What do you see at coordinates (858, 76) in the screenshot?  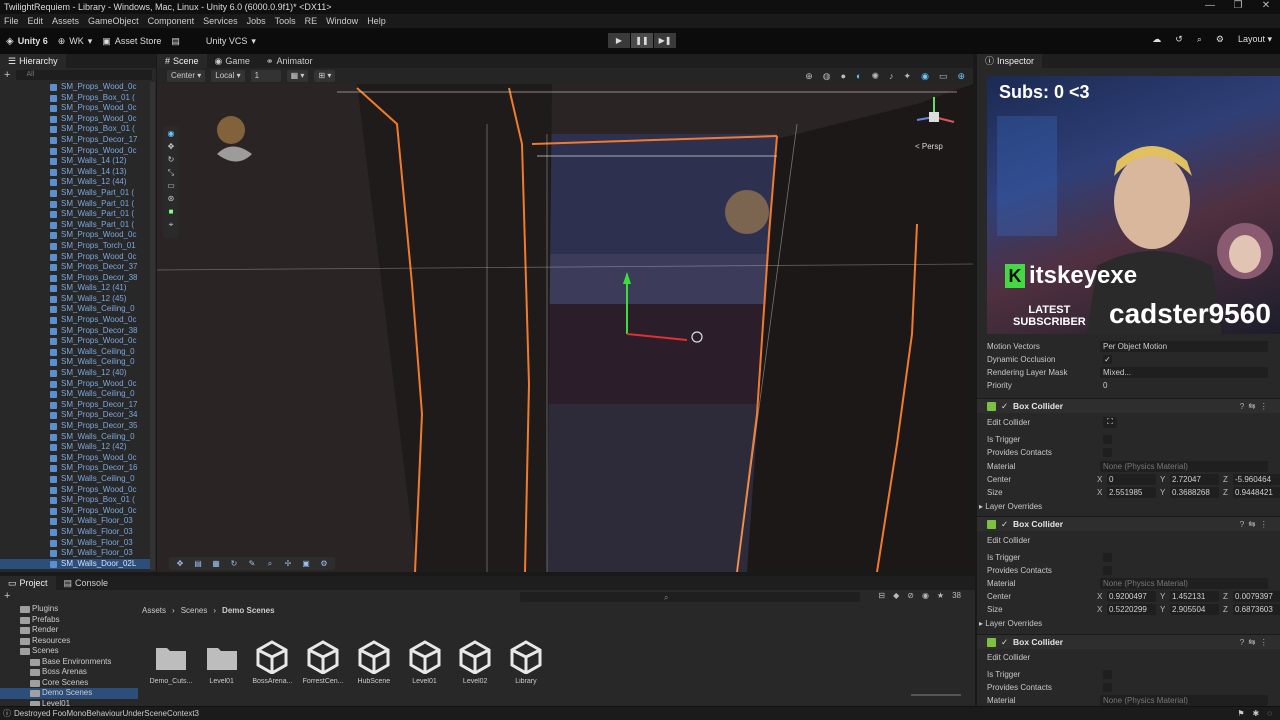 I see `shading-lit-icon: ◐` at bounding box center [858, 76].